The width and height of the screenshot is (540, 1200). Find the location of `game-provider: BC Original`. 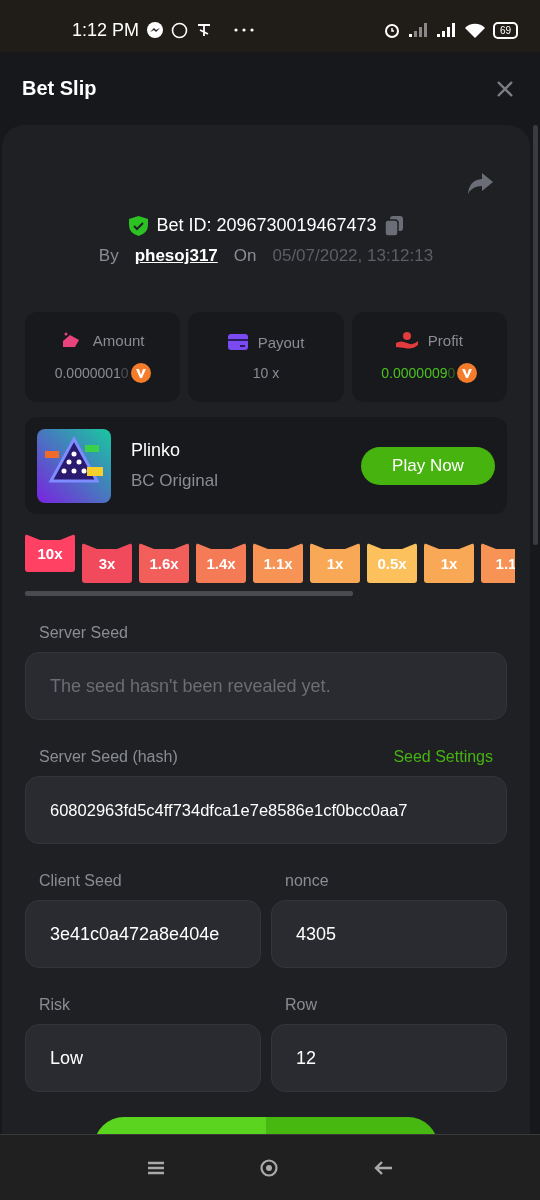

game-provider: BC Original is located at coordinates (175, 481).